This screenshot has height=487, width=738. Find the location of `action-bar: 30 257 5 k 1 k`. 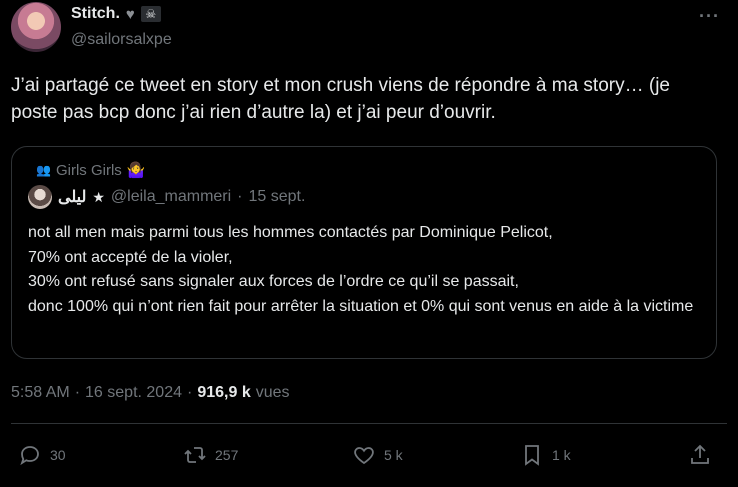

action-bar: 30 257 5 k 1 k is located at coordinates (369, 457).